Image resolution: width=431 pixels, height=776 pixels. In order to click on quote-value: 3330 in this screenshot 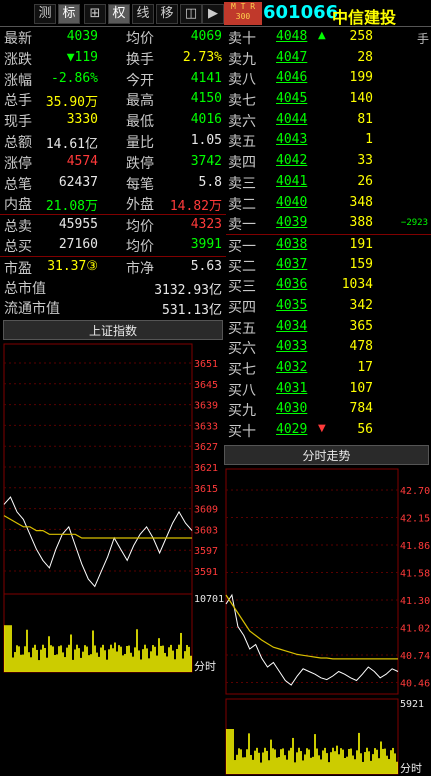, I will do `click(82, 120)`.